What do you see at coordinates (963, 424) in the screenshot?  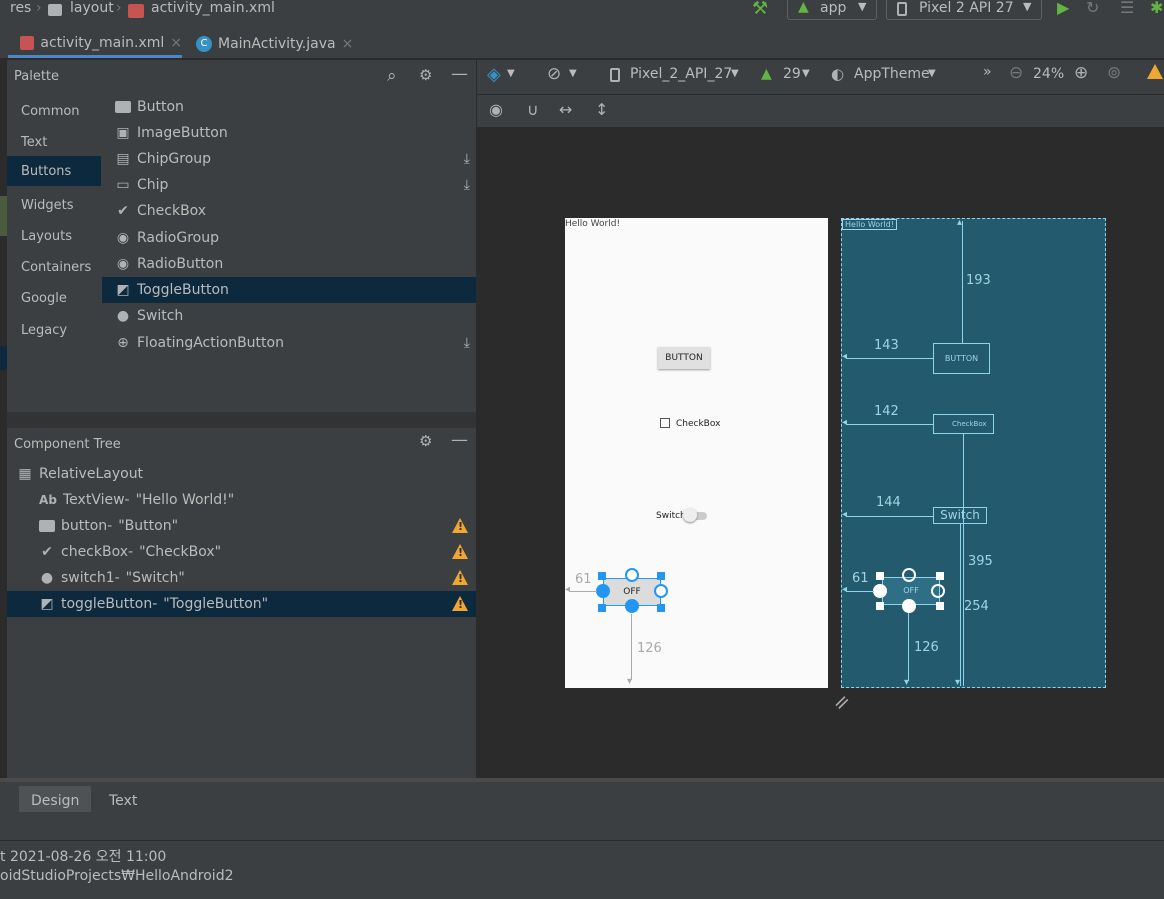 I see `blueprint-checkbox: CheckBox` at bounding box center [963, 424].